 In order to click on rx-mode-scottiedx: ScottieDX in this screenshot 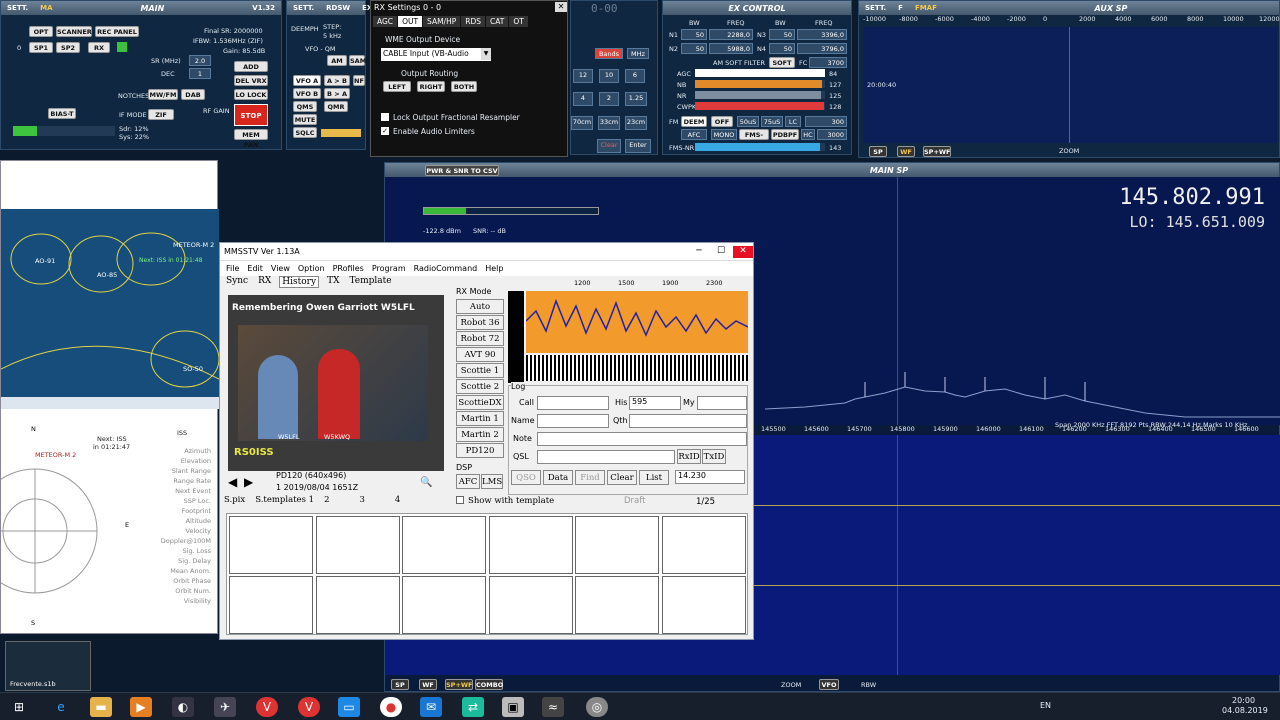, I will do `click(480, 402)`.